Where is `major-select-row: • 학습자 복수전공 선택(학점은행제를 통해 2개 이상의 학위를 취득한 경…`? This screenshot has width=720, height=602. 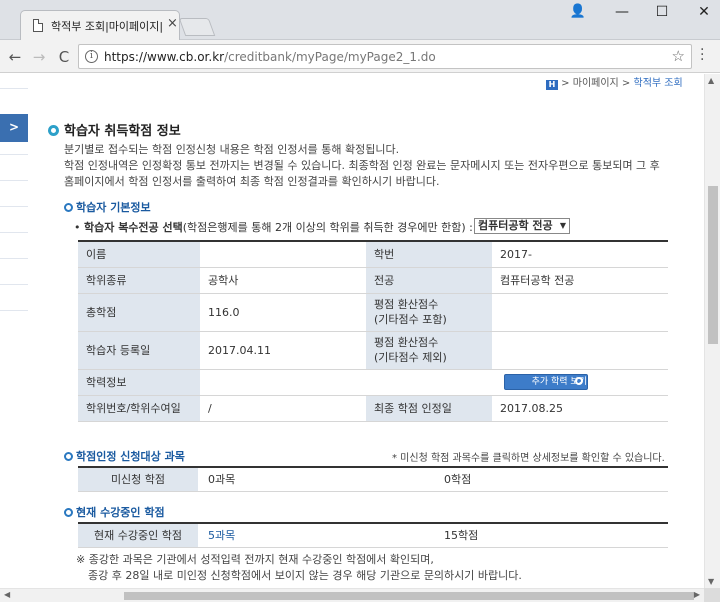
major-select-row: • 학습자 복수전공 선택(학점은행제를 통해 2개 이상의 학위를 취득한 경… is located at coordinates (273, 227).